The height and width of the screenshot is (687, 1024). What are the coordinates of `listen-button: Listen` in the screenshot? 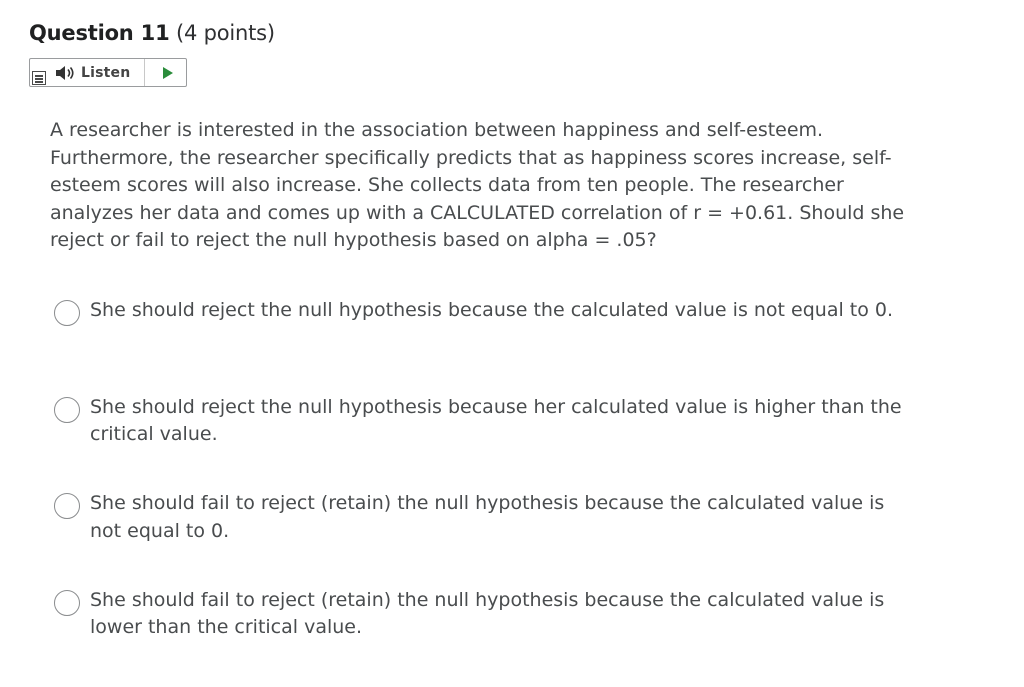 It's located at (98, 72).